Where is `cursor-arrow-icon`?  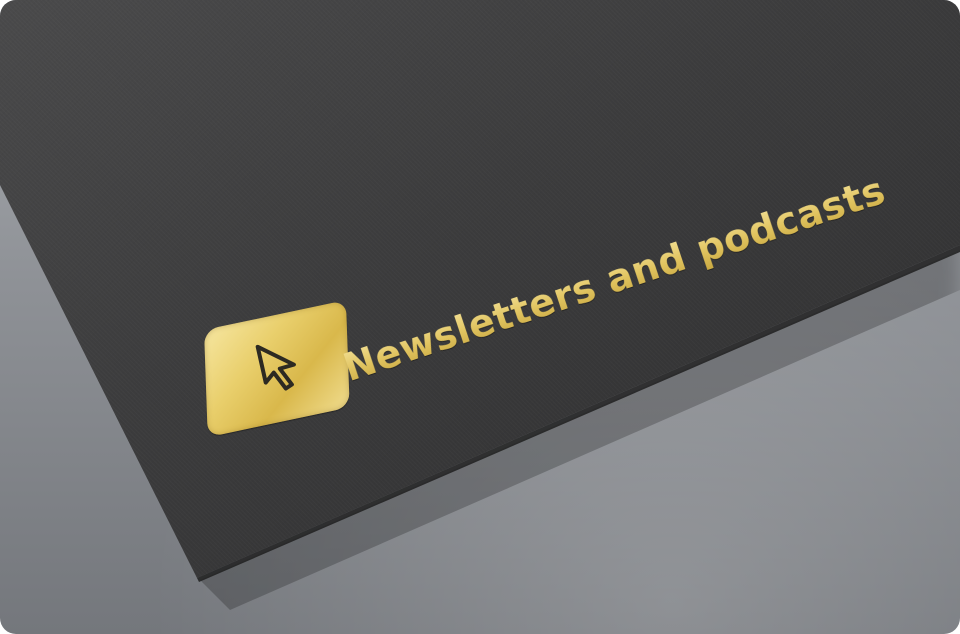
cursor-arrow-icon is located at coordinates (275, 367).